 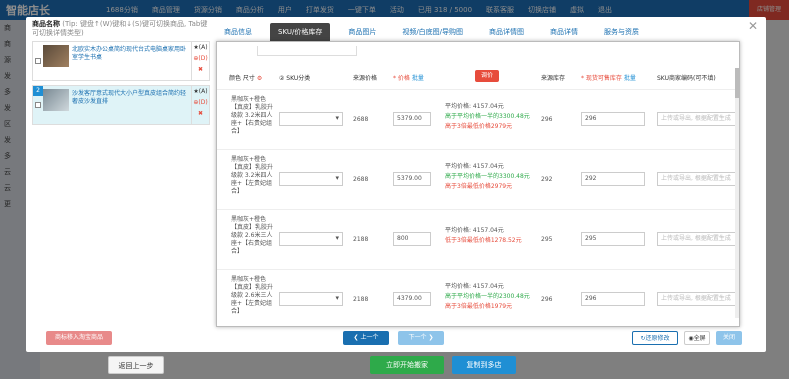 I want to click on product-title: 北欧实木办公桌简约现代台式电脑桌家用卧室学生书桌, so click(x=130, y=61).